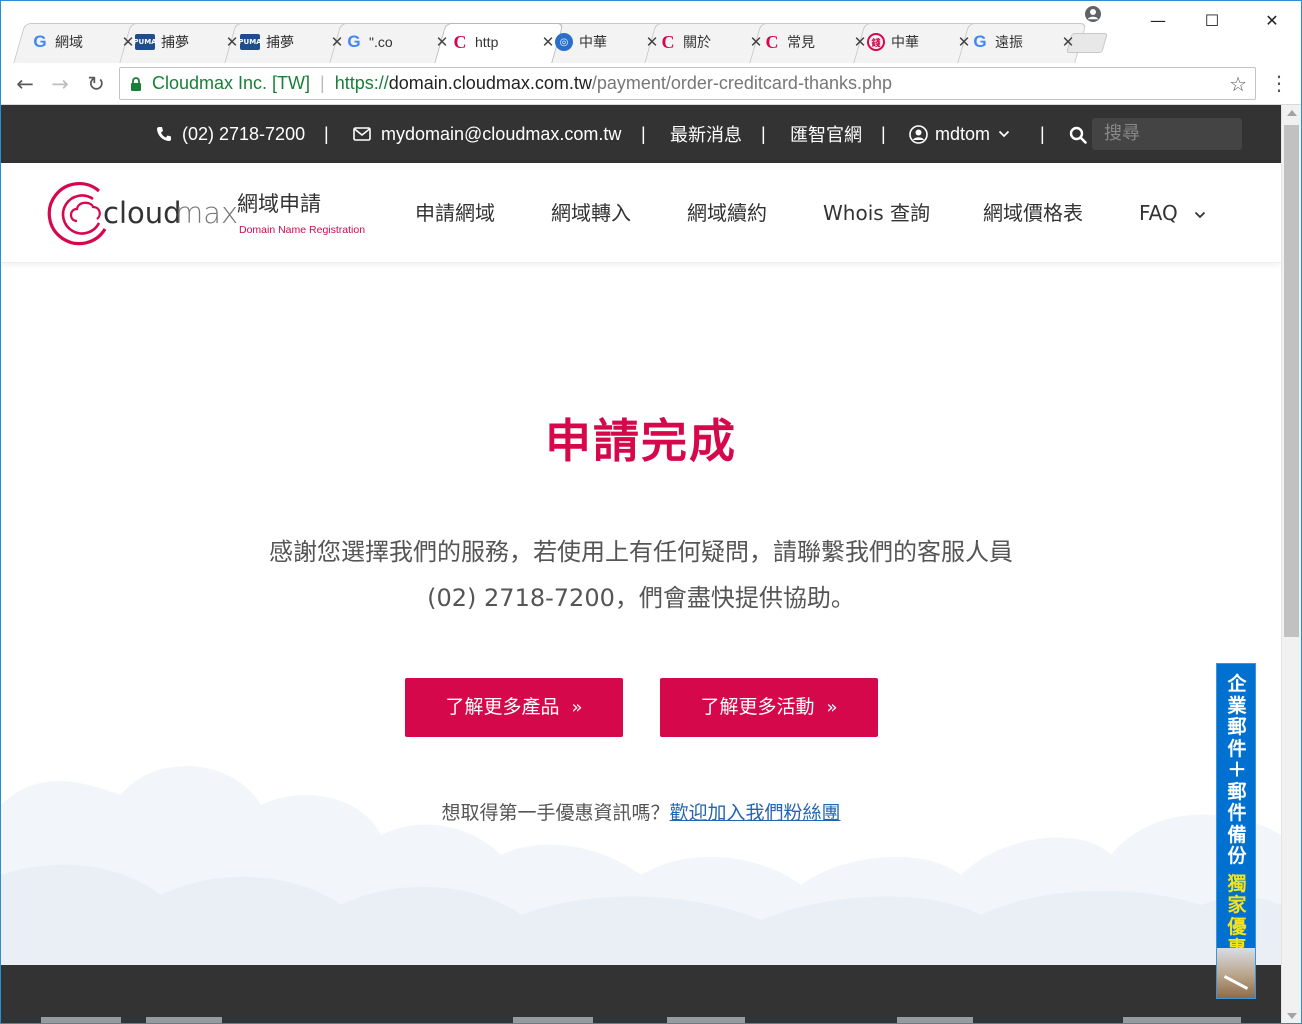  I want to click on tab-title: 遠振, so click(1009, 42).